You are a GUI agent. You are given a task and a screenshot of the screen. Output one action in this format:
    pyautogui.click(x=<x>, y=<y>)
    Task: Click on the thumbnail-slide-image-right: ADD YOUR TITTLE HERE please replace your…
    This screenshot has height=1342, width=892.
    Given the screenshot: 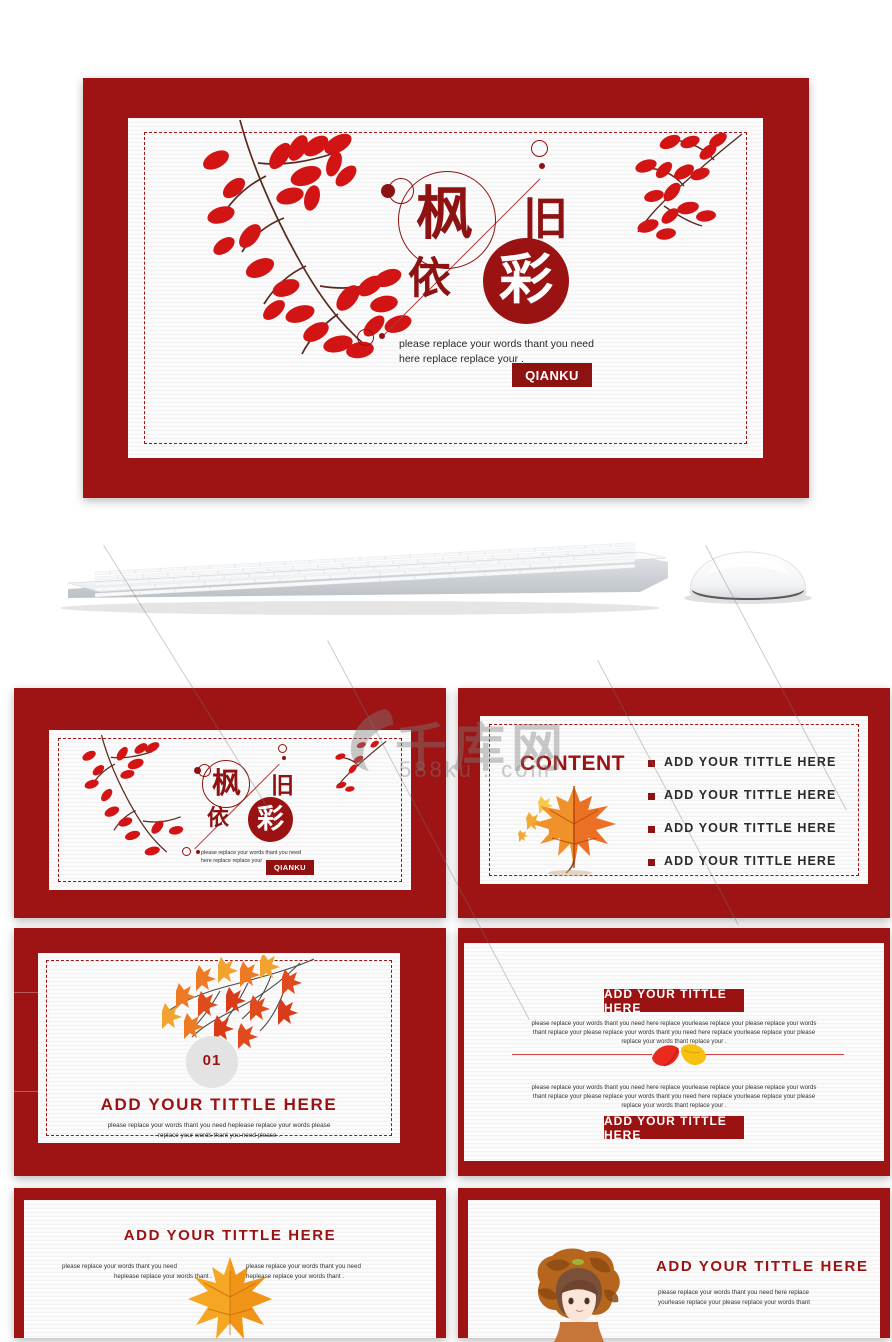 What is the action you would take?
    pyautogui.click(x=674, y=1265)
    